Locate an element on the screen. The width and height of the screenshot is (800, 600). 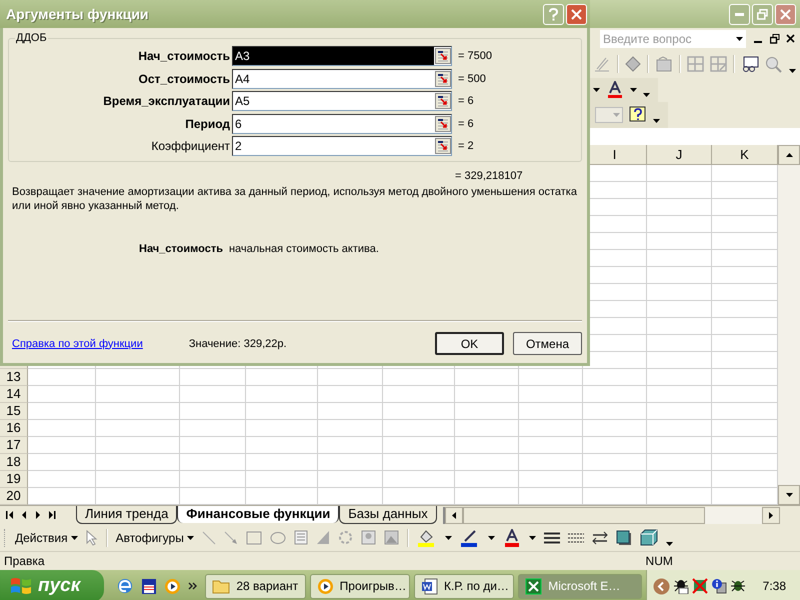
question-field: Введите вопрос is located at coordinates (673, 39).